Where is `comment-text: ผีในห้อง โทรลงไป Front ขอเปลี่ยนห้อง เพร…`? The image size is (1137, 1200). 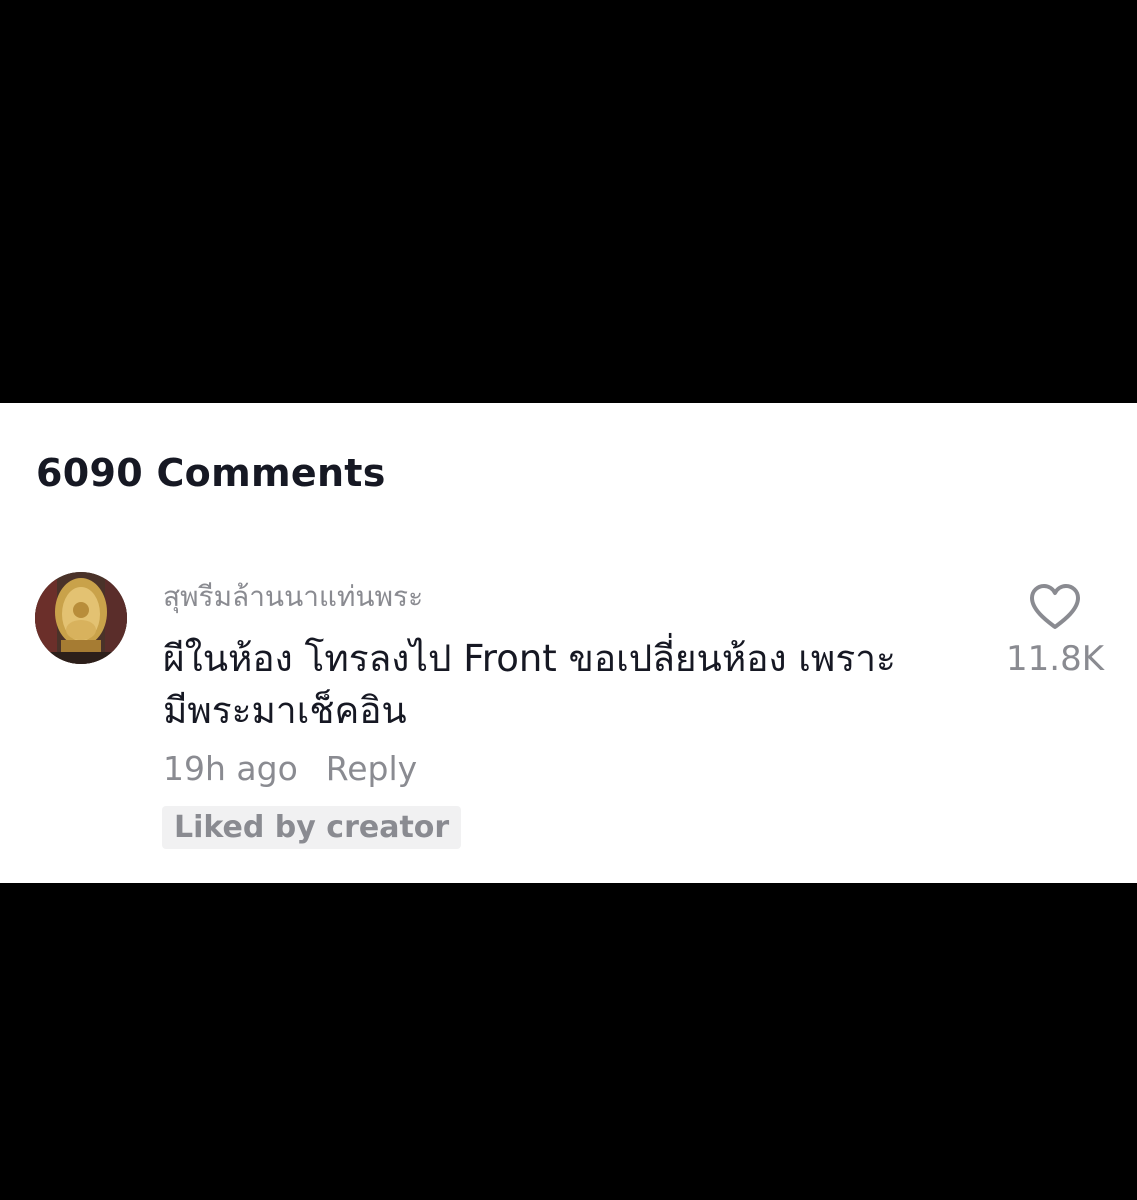 comment-text: ผีในห้อง โทรลงไป Front ขอเปลี่ยนห้อง เพร… is located at coordinates (578, 685).